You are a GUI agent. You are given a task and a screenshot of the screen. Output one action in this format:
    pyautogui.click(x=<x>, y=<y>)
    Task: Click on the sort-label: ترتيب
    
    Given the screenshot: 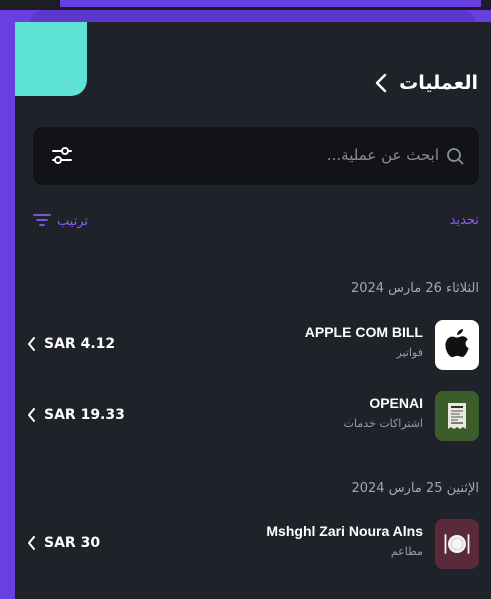 What is the action you would take?
    pyautogui.click(x=73, y=221)
    